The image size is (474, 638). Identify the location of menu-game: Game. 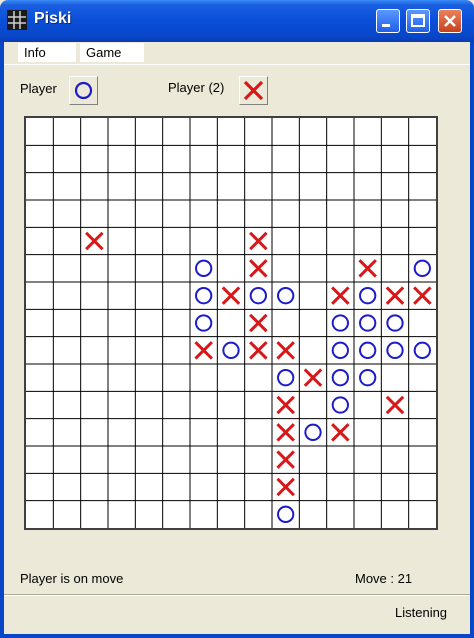
(112, 52).